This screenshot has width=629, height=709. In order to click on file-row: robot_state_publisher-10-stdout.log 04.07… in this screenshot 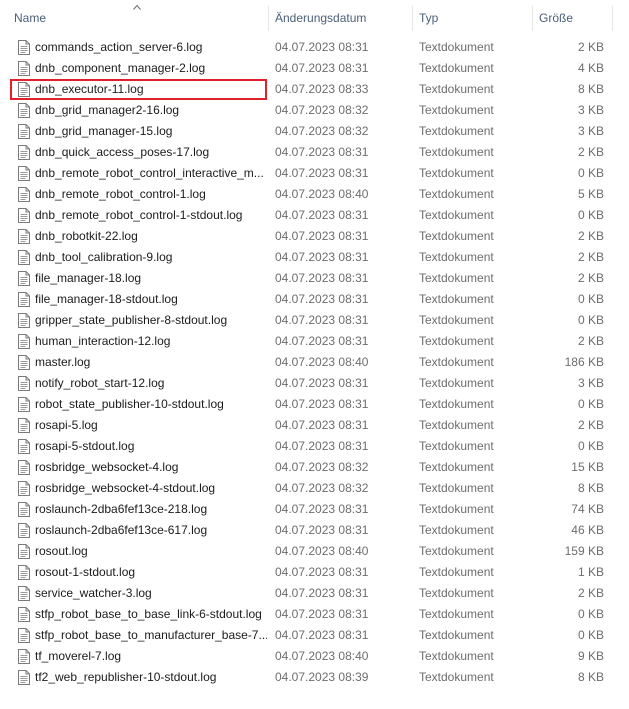, I will do `click(314, 404)`.